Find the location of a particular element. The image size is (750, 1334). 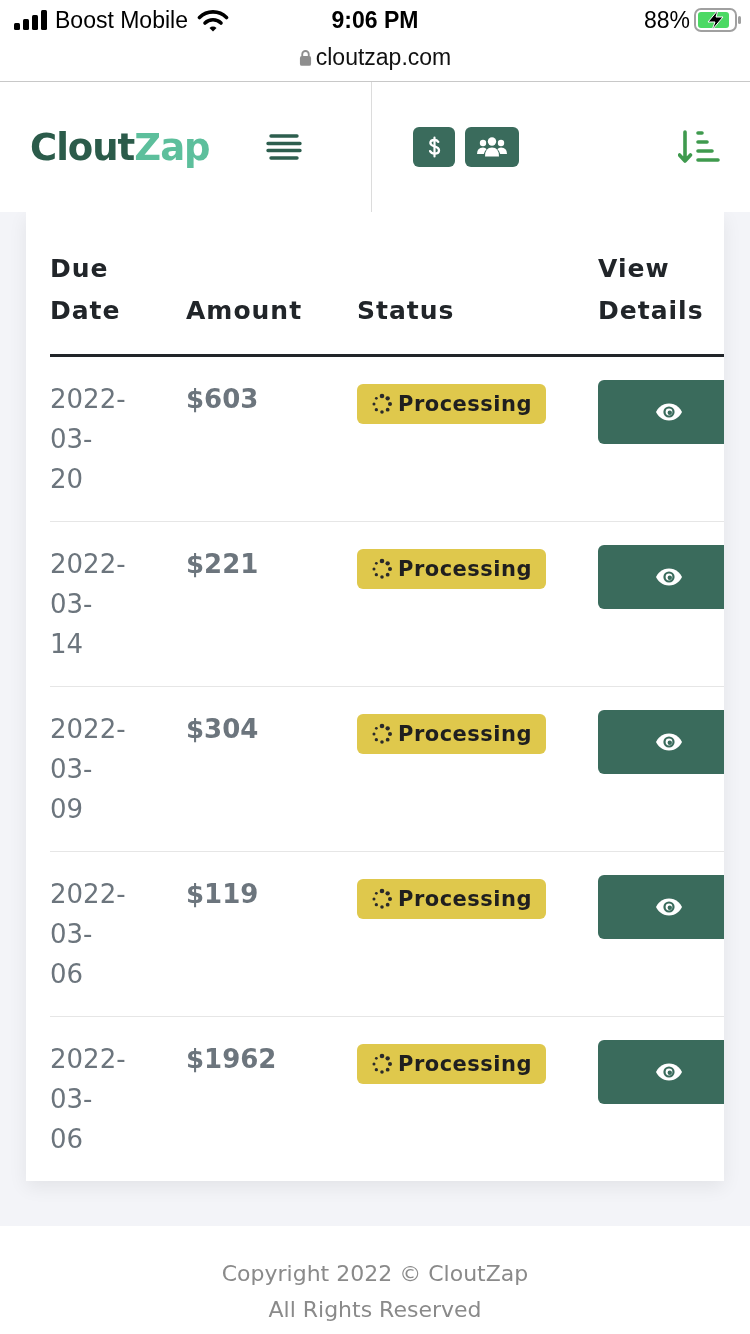

carrier-name: Boost Mobile is located at coordinates (121, 20).